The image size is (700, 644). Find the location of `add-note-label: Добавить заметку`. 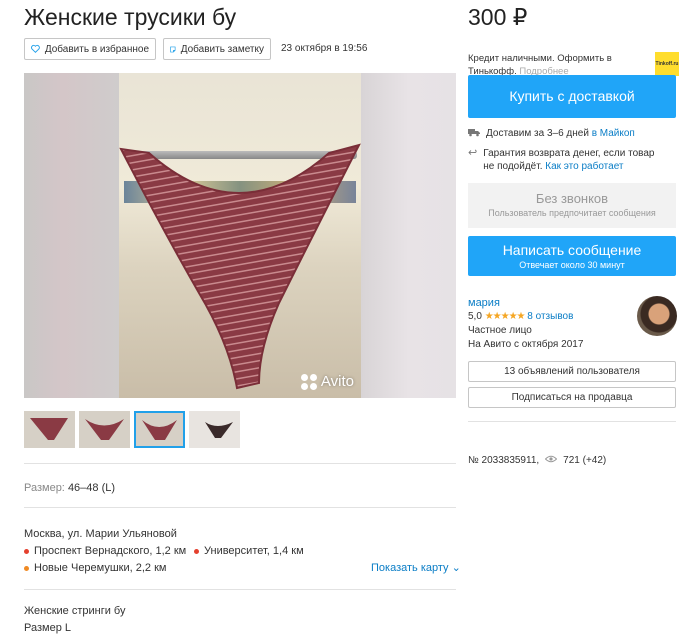

add-note-label: Добавить заметку is located at coordinates (222, 49).